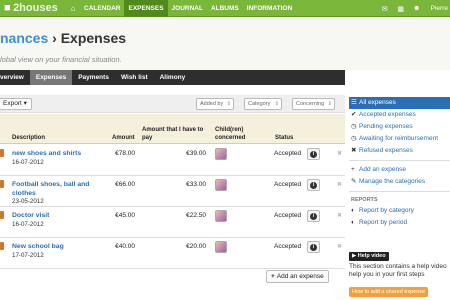  What do you see at coordinates (51, 77) in the screenshot?
I see `tab-expenses: Expenses` at bounding box center [51, 77].